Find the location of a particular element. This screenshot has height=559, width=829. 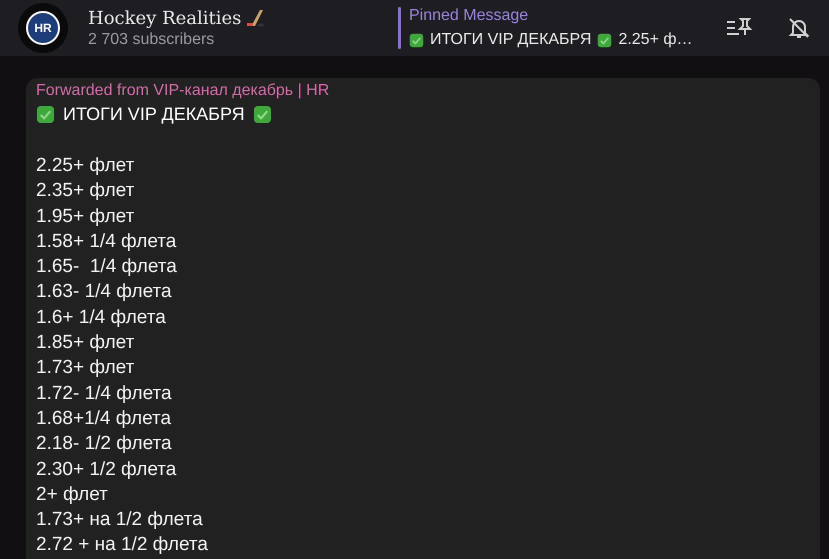

subscriber-count: 2 703 subscribers is located at coordinates (152, 39).